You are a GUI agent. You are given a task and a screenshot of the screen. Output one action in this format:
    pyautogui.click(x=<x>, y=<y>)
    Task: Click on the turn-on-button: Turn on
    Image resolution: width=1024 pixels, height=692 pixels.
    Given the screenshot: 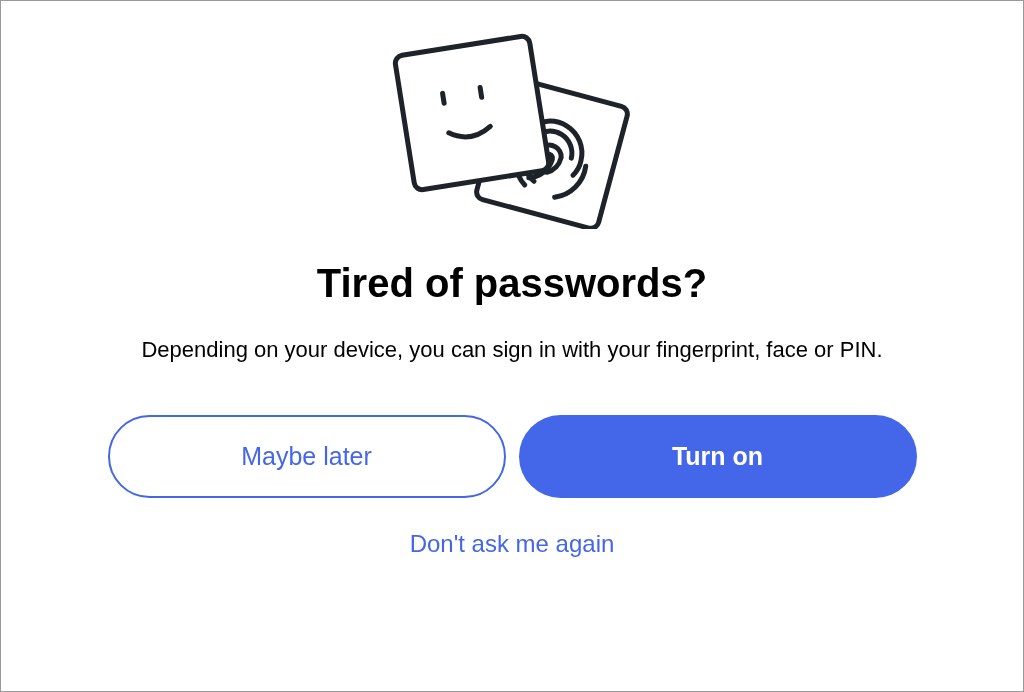 What is the action you would take?
    pyautogui.click(x=717, y=456)
    